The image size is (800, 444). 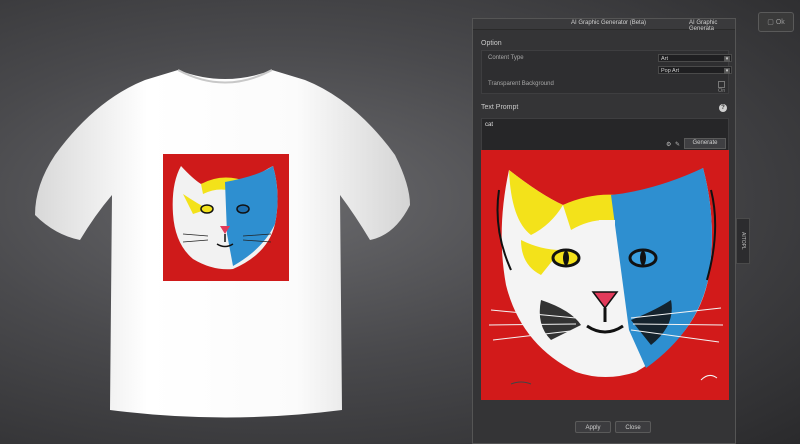 I want to click on tshirt-print, so click(x=226, y=217).